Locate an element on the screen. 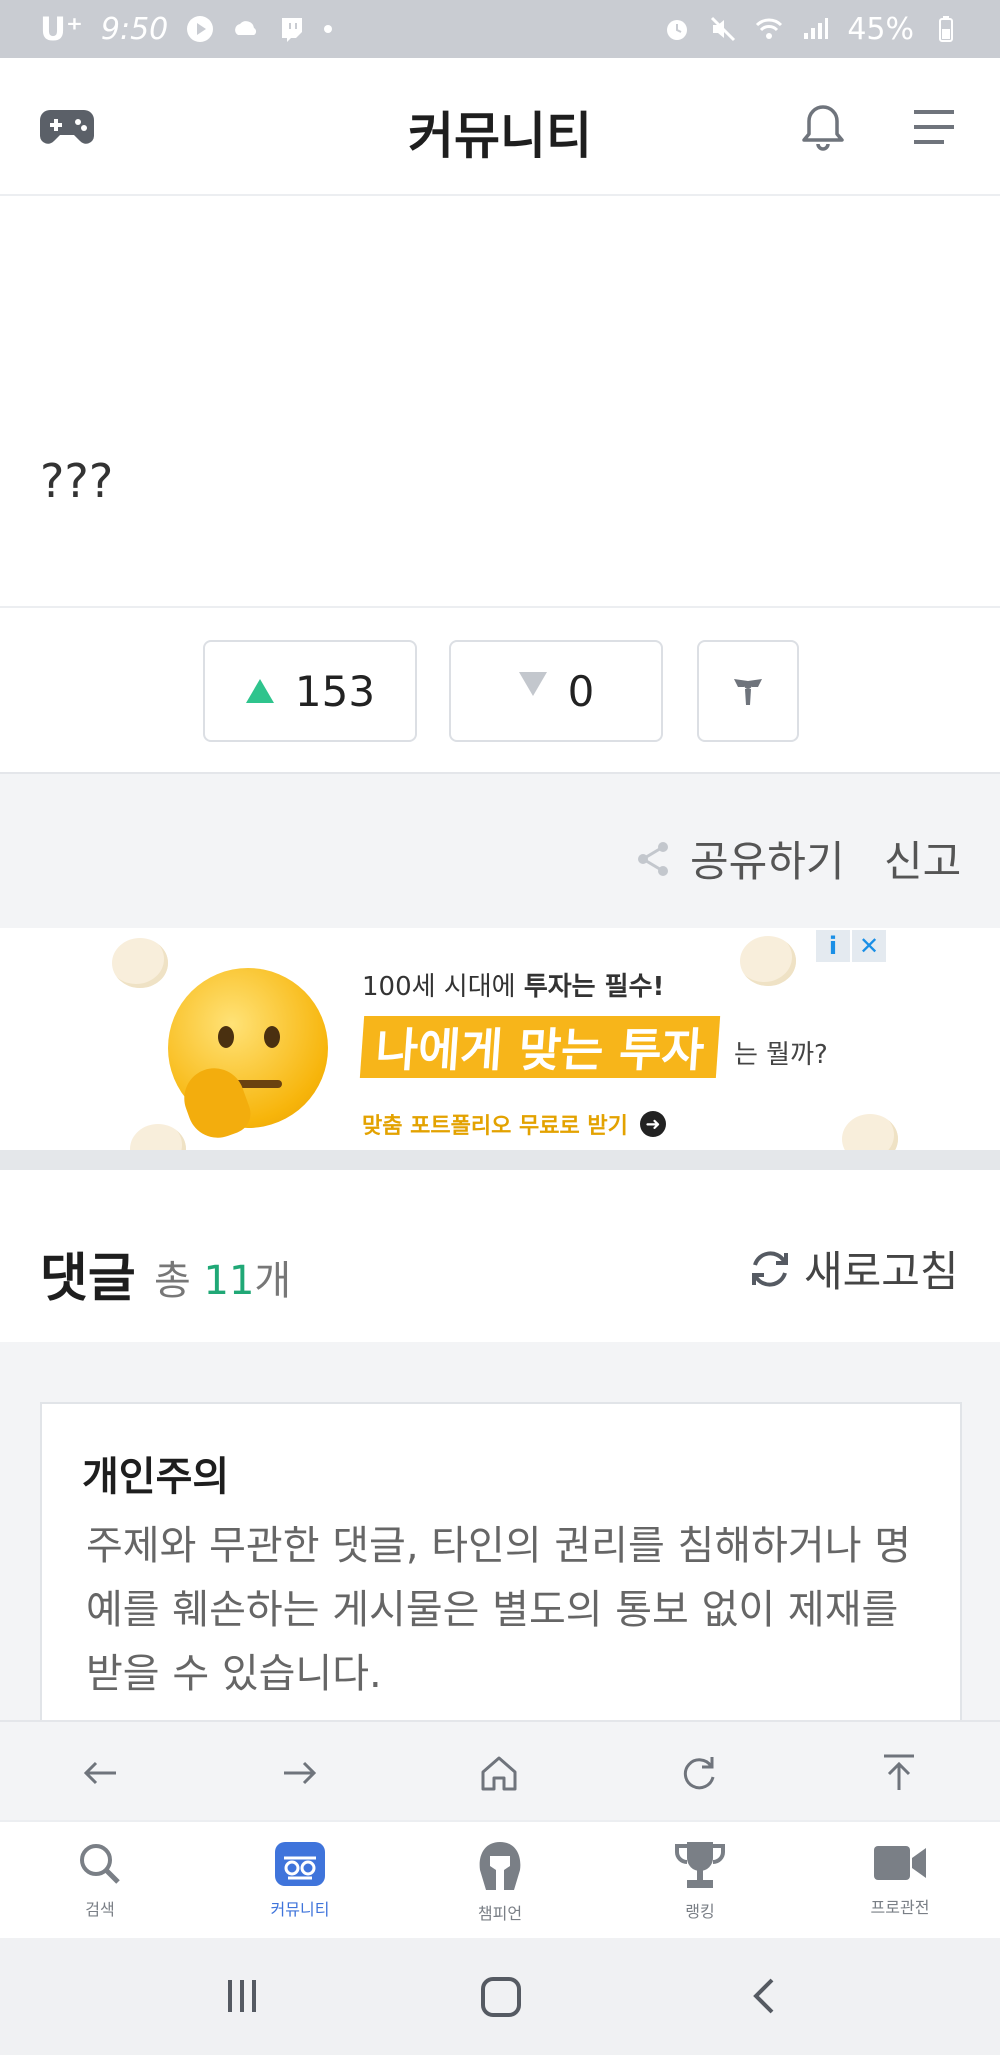  system-navigation-bar is located at coordinates (500, 1996).